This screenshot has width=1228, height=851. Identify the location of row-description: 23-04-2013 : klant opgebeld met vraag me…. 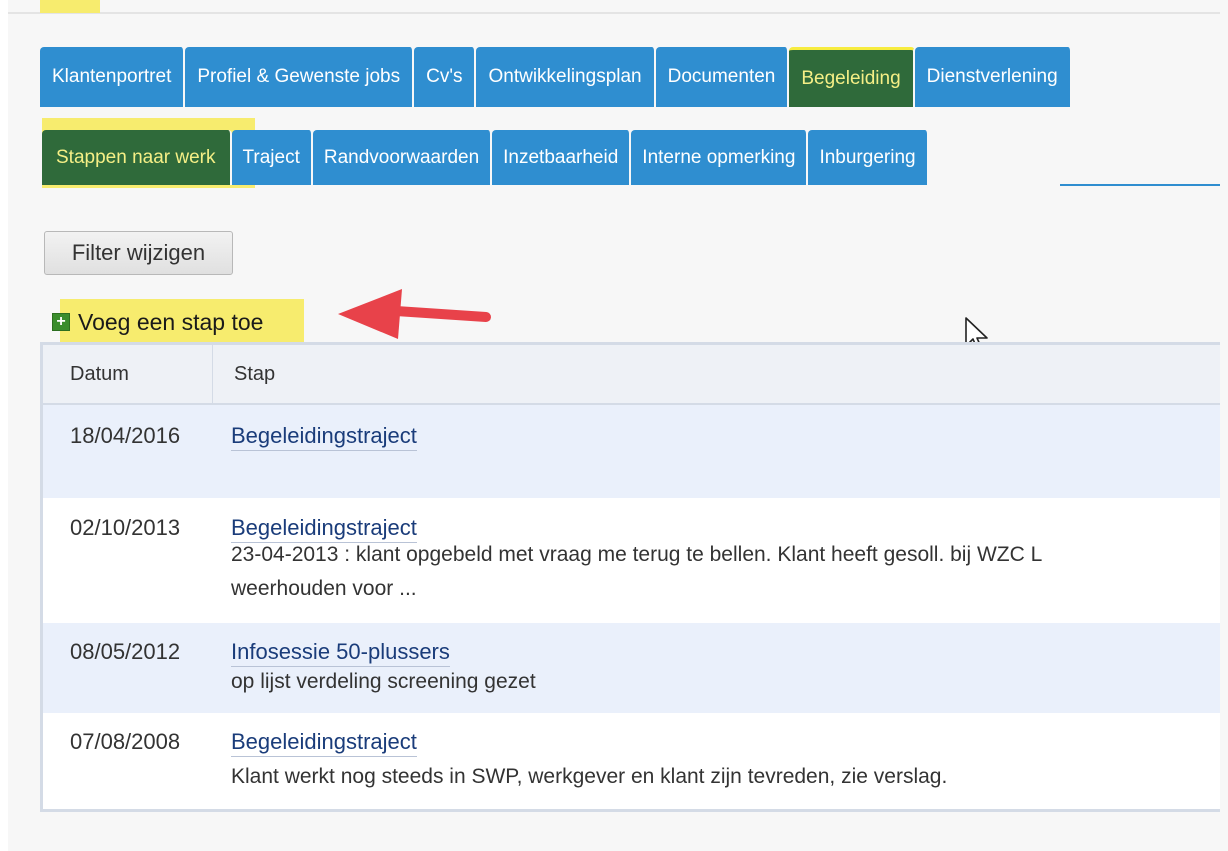
(637, 554).